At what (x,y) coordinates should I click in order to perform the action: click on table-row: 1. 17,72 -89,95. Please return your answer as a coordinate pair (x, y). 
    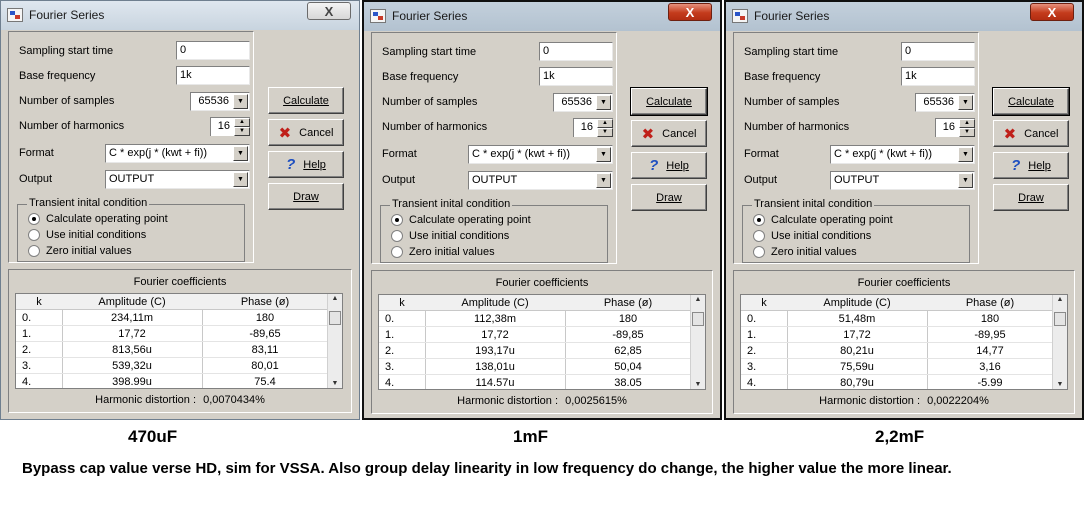
    Looking at the image, I should click on (897, 335).